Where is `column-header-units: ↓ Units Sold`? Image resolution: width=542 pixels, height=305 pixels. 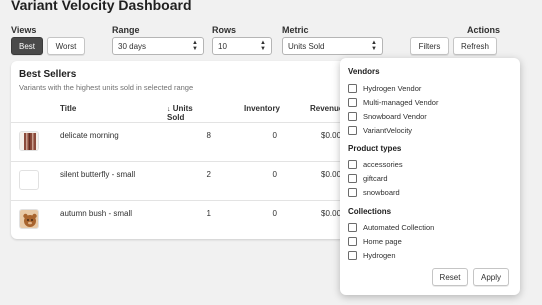
column-header-units: ↓ Units Sold is located at coordinates (189, 113).